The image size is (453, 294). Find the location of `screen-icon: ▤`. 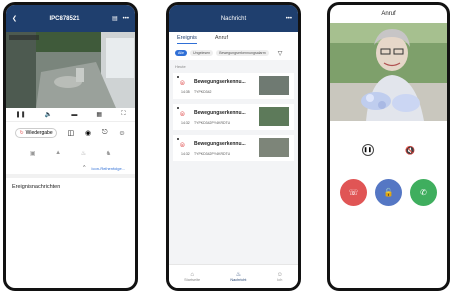

screen-icon: ▤ is located at coordinates (115, 18).